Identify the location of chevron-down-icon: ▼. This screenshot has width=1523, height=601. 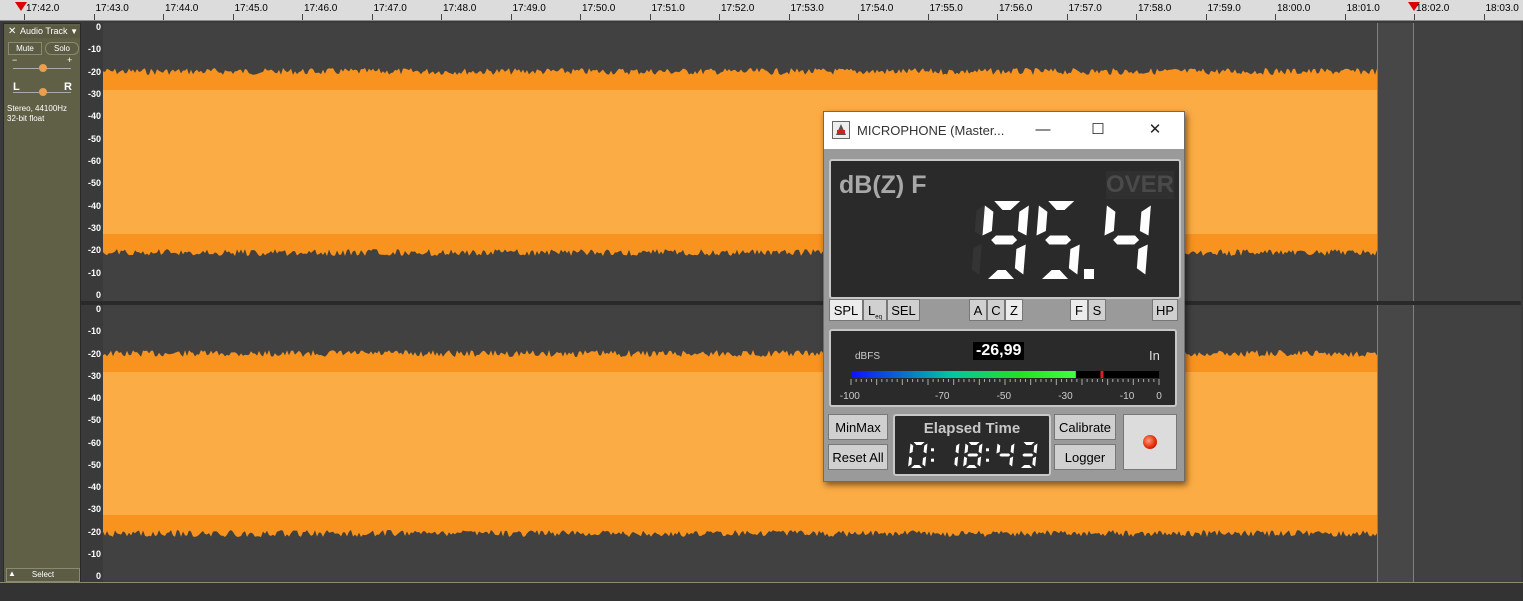
(74, 31).